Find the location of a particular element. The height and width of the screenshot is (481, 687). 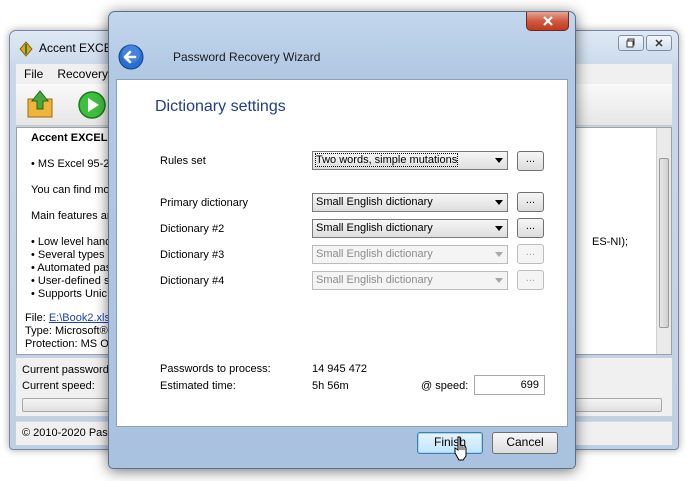

copyright-text: © 2010-2020 Pass is located at coordinates (68, 433).